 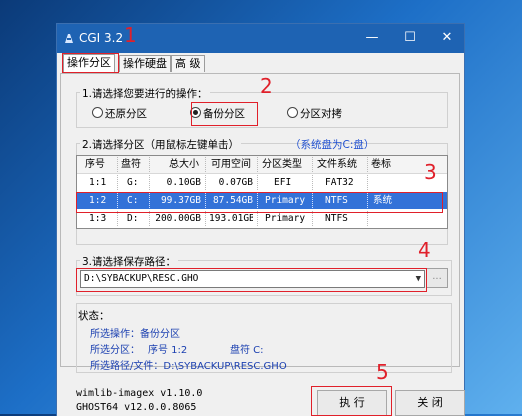 I want to click on row-free: 0.07GB, so click(x=235, y=182).